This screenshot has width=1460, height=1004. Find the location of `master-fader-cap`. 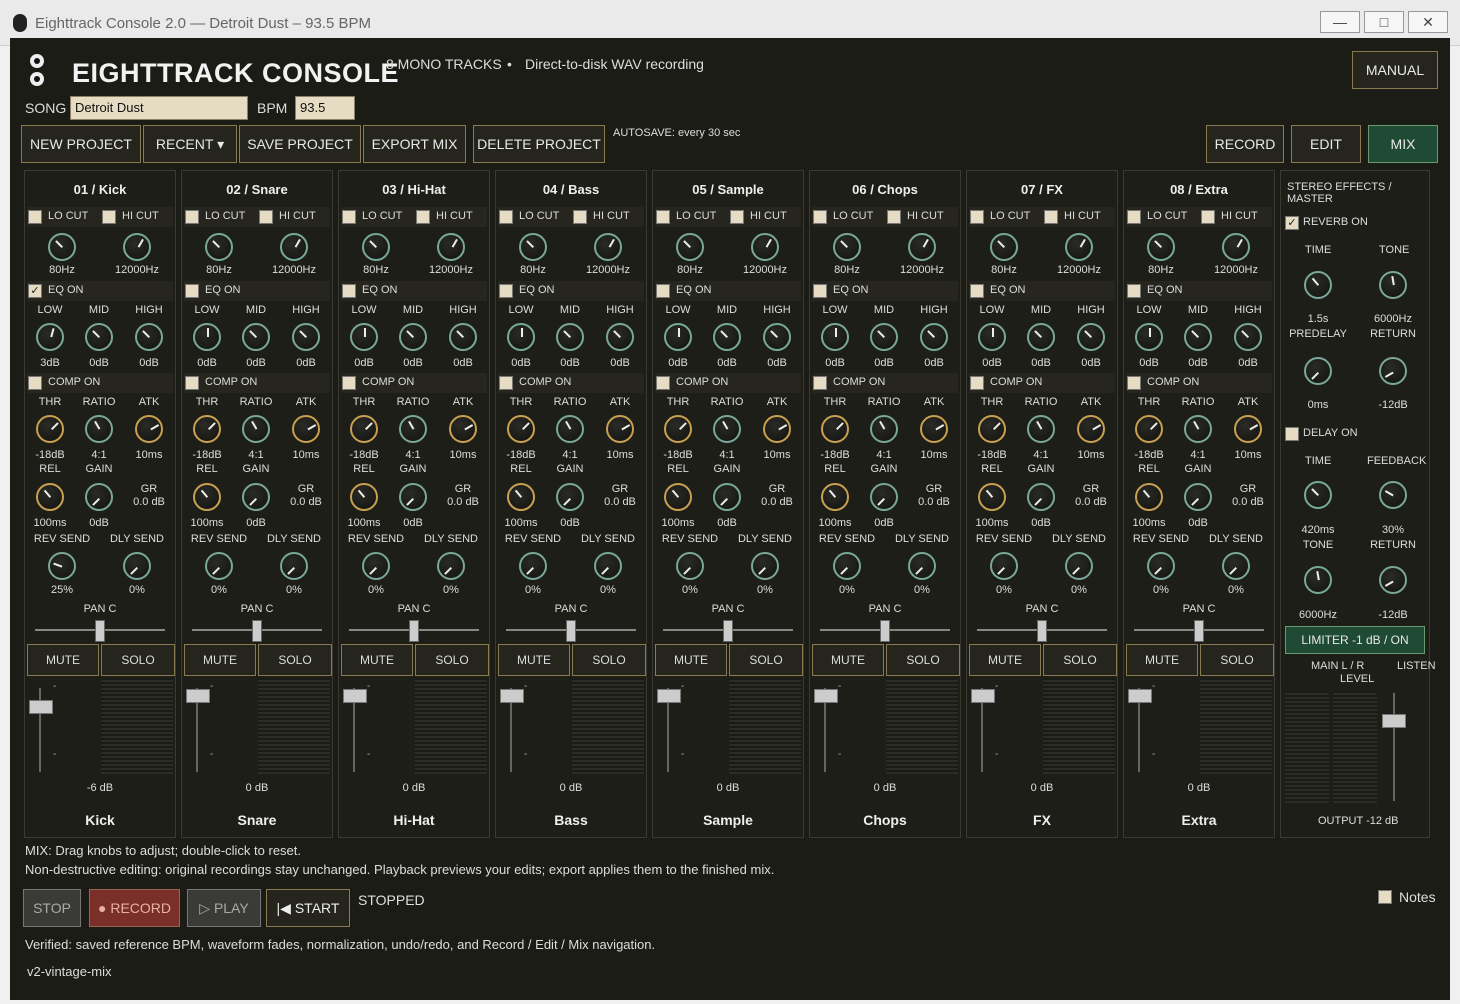

master-fader-cap is located at coordinates (1394, 721).